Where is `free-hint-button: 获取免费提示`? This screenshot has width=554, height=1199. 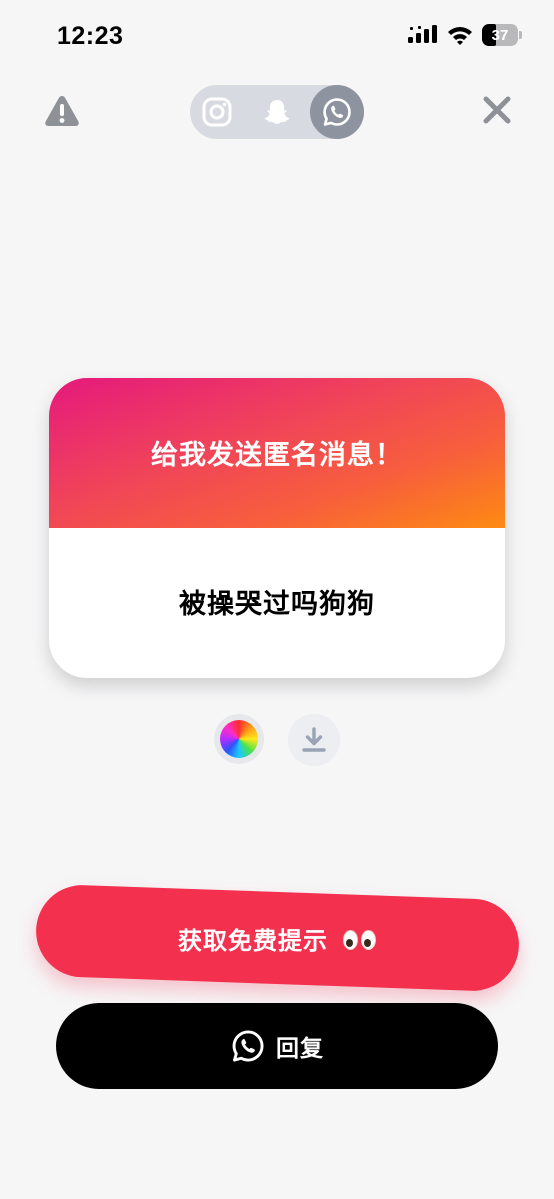 free-hint-button: 获取免费提示 is located at coordinates (277, 938).